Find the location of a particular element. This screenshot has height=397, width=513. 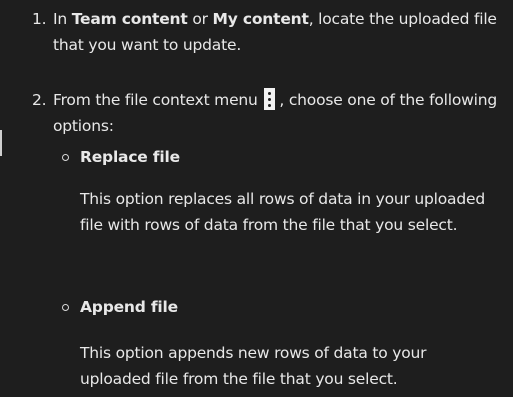

team-content-term: Team content is located at coordinates (129, 19).